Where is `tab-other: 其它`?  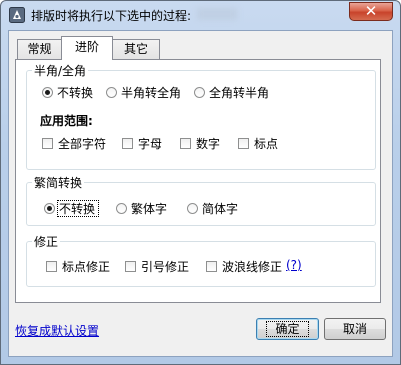 tab-other: 其它 is located at coordinates (136, 49).